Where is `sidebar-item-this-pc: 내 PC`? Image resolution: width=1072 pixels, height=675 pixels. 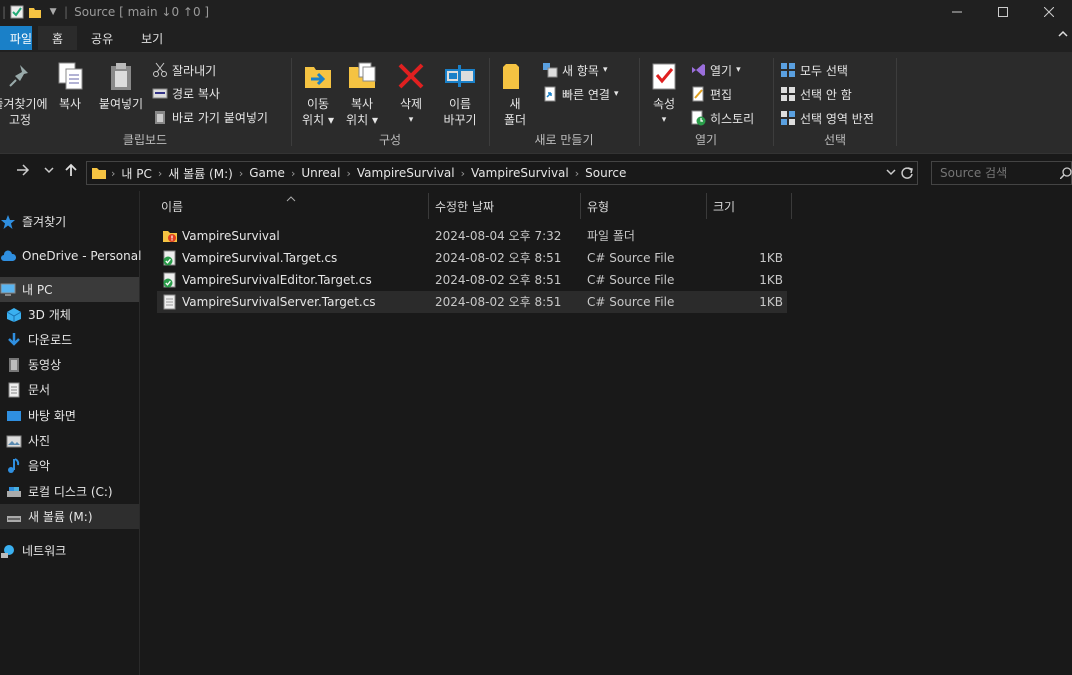
sidebar-item-this-pc: 내 PC is located at coordinates (69, 289).